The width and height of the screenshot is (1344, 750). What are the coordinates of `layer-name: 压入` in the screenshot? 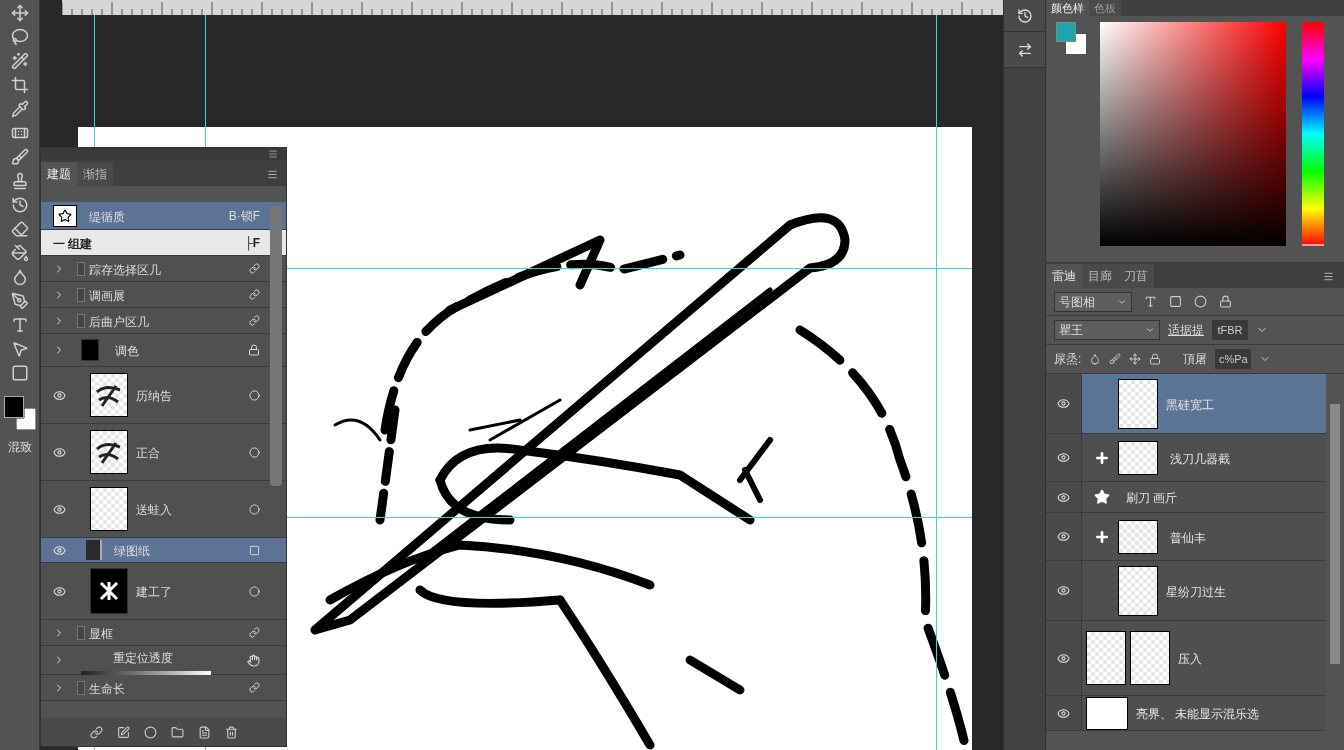 It's located at (1190, 659).